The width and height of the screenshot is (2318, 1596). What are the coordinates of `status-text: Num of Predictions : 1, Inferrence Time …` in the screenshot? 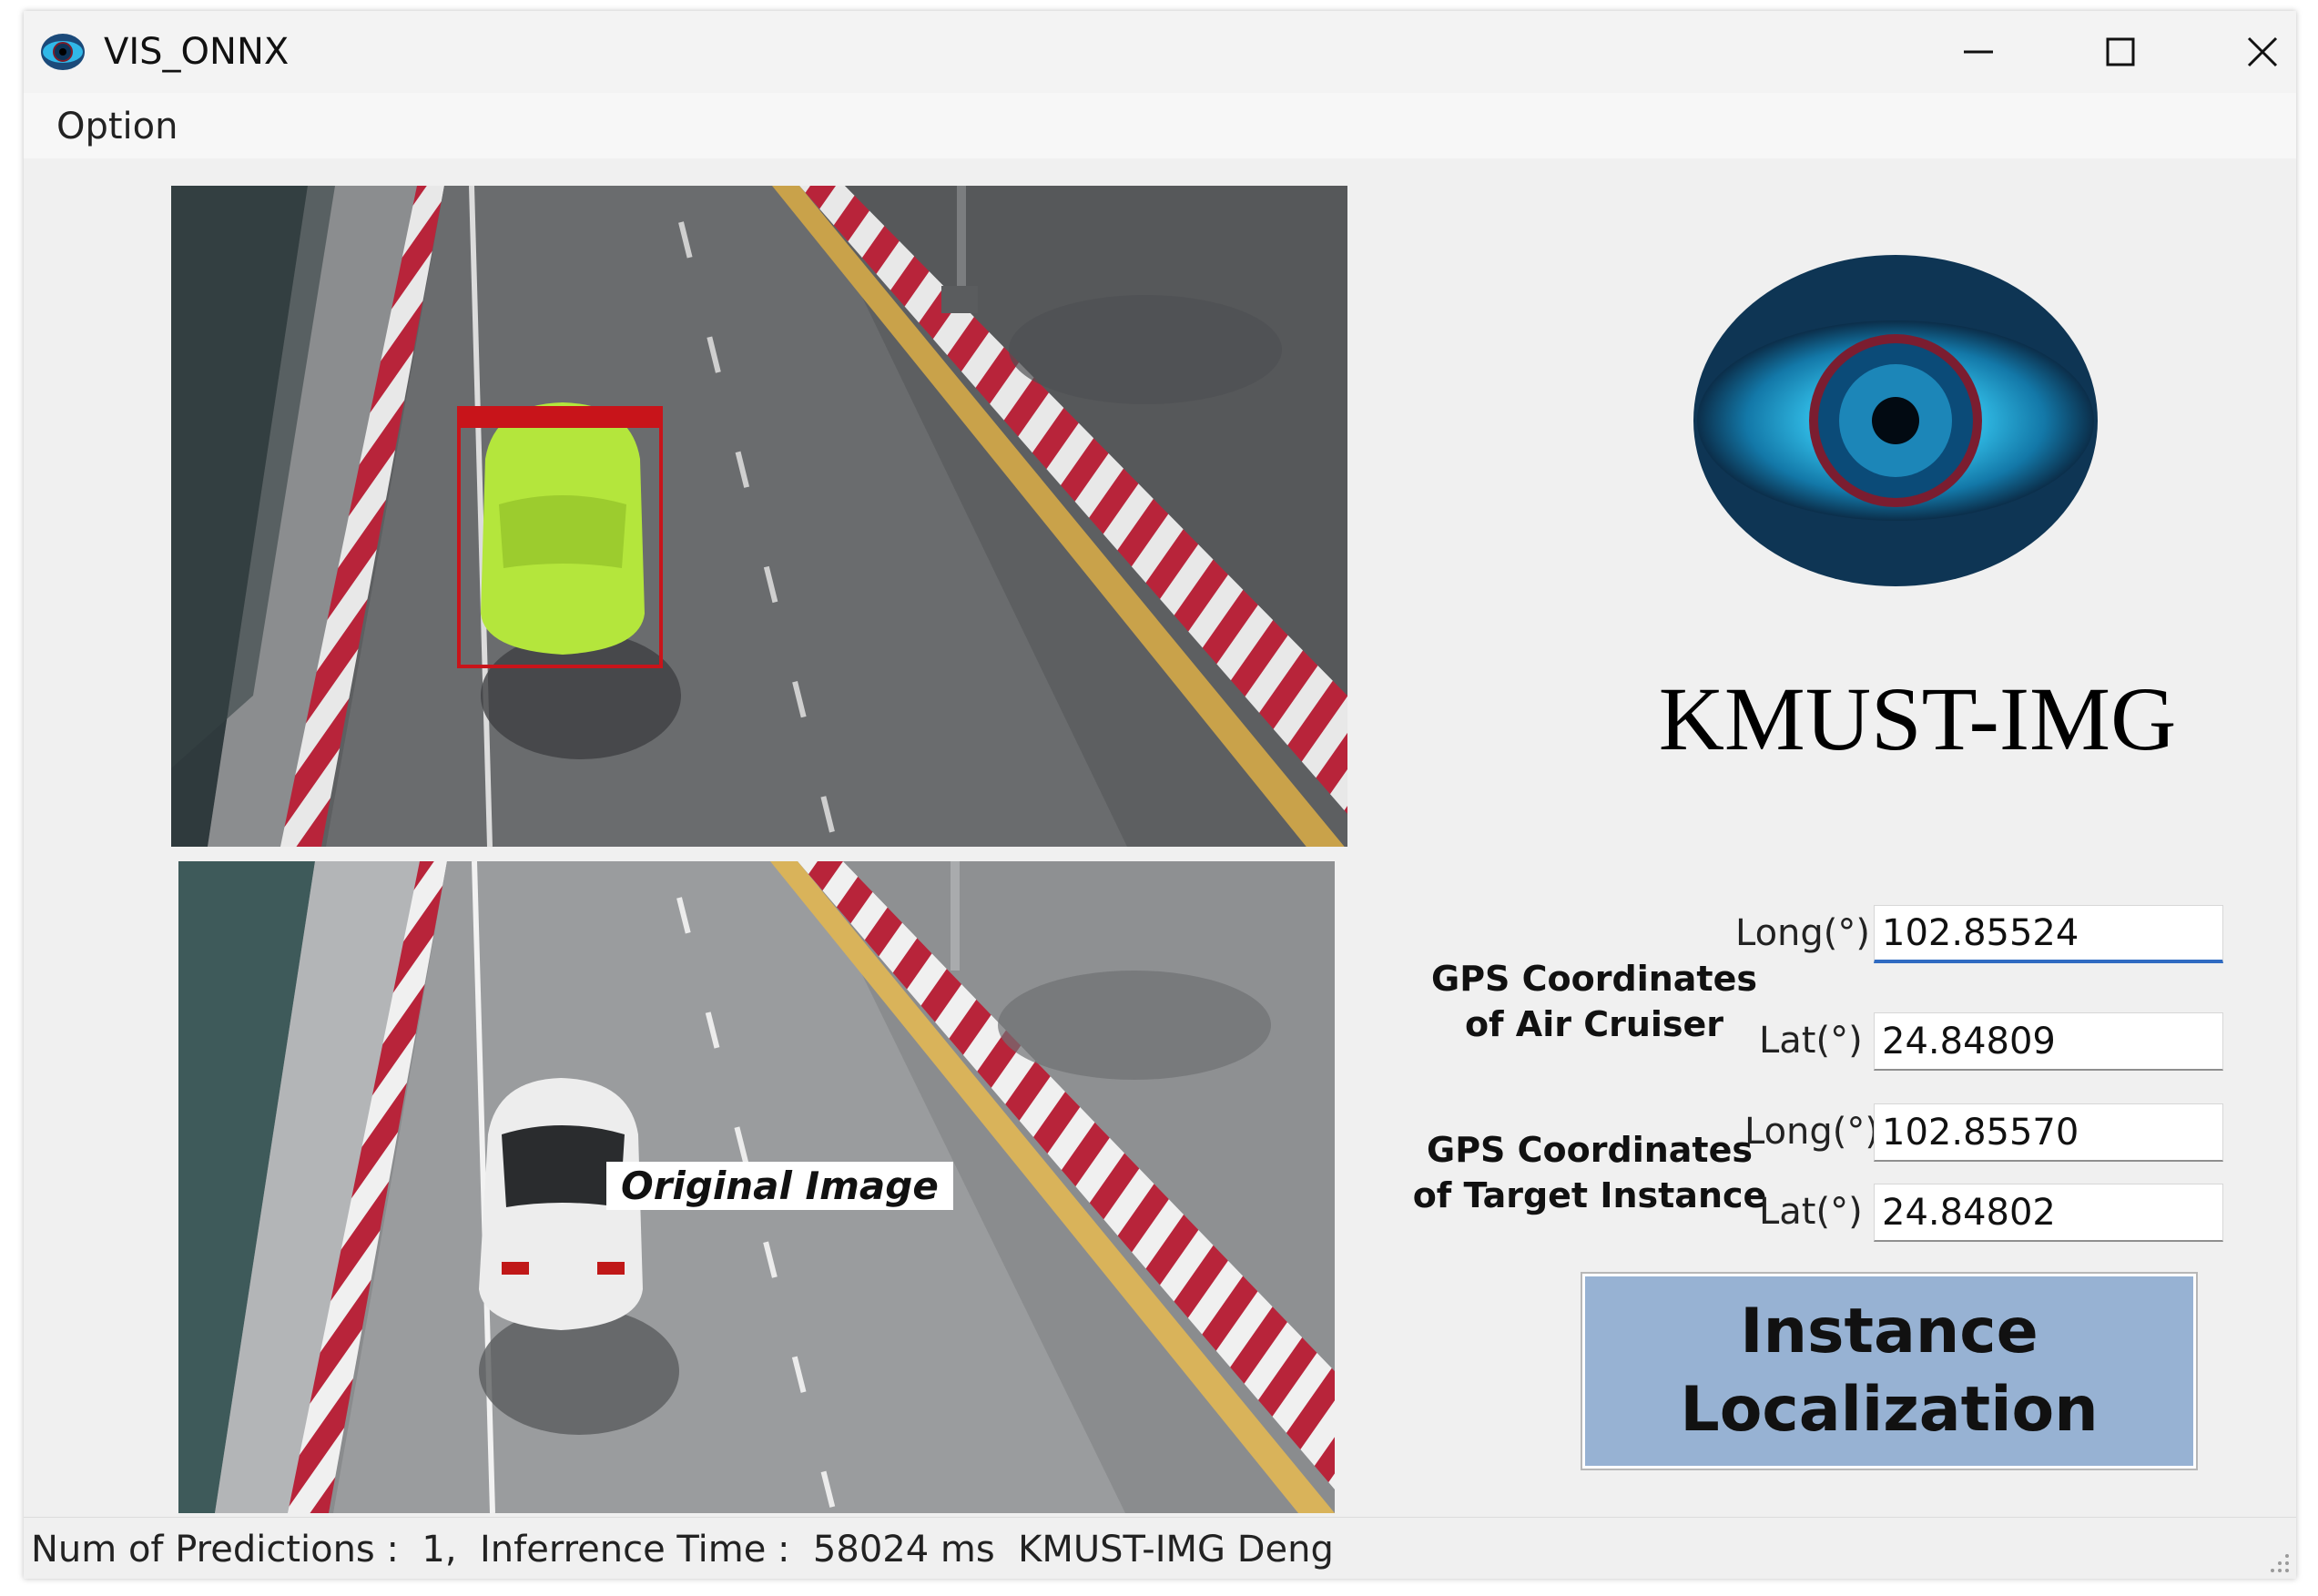 It's located at (682, 1550).